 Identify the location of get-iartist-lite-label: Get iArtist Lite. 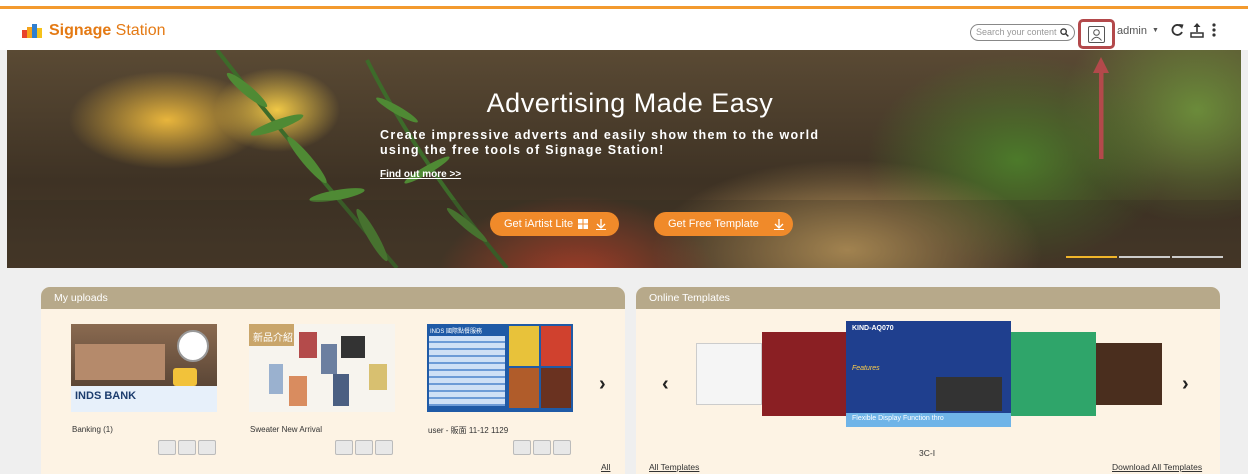
(539, 224).